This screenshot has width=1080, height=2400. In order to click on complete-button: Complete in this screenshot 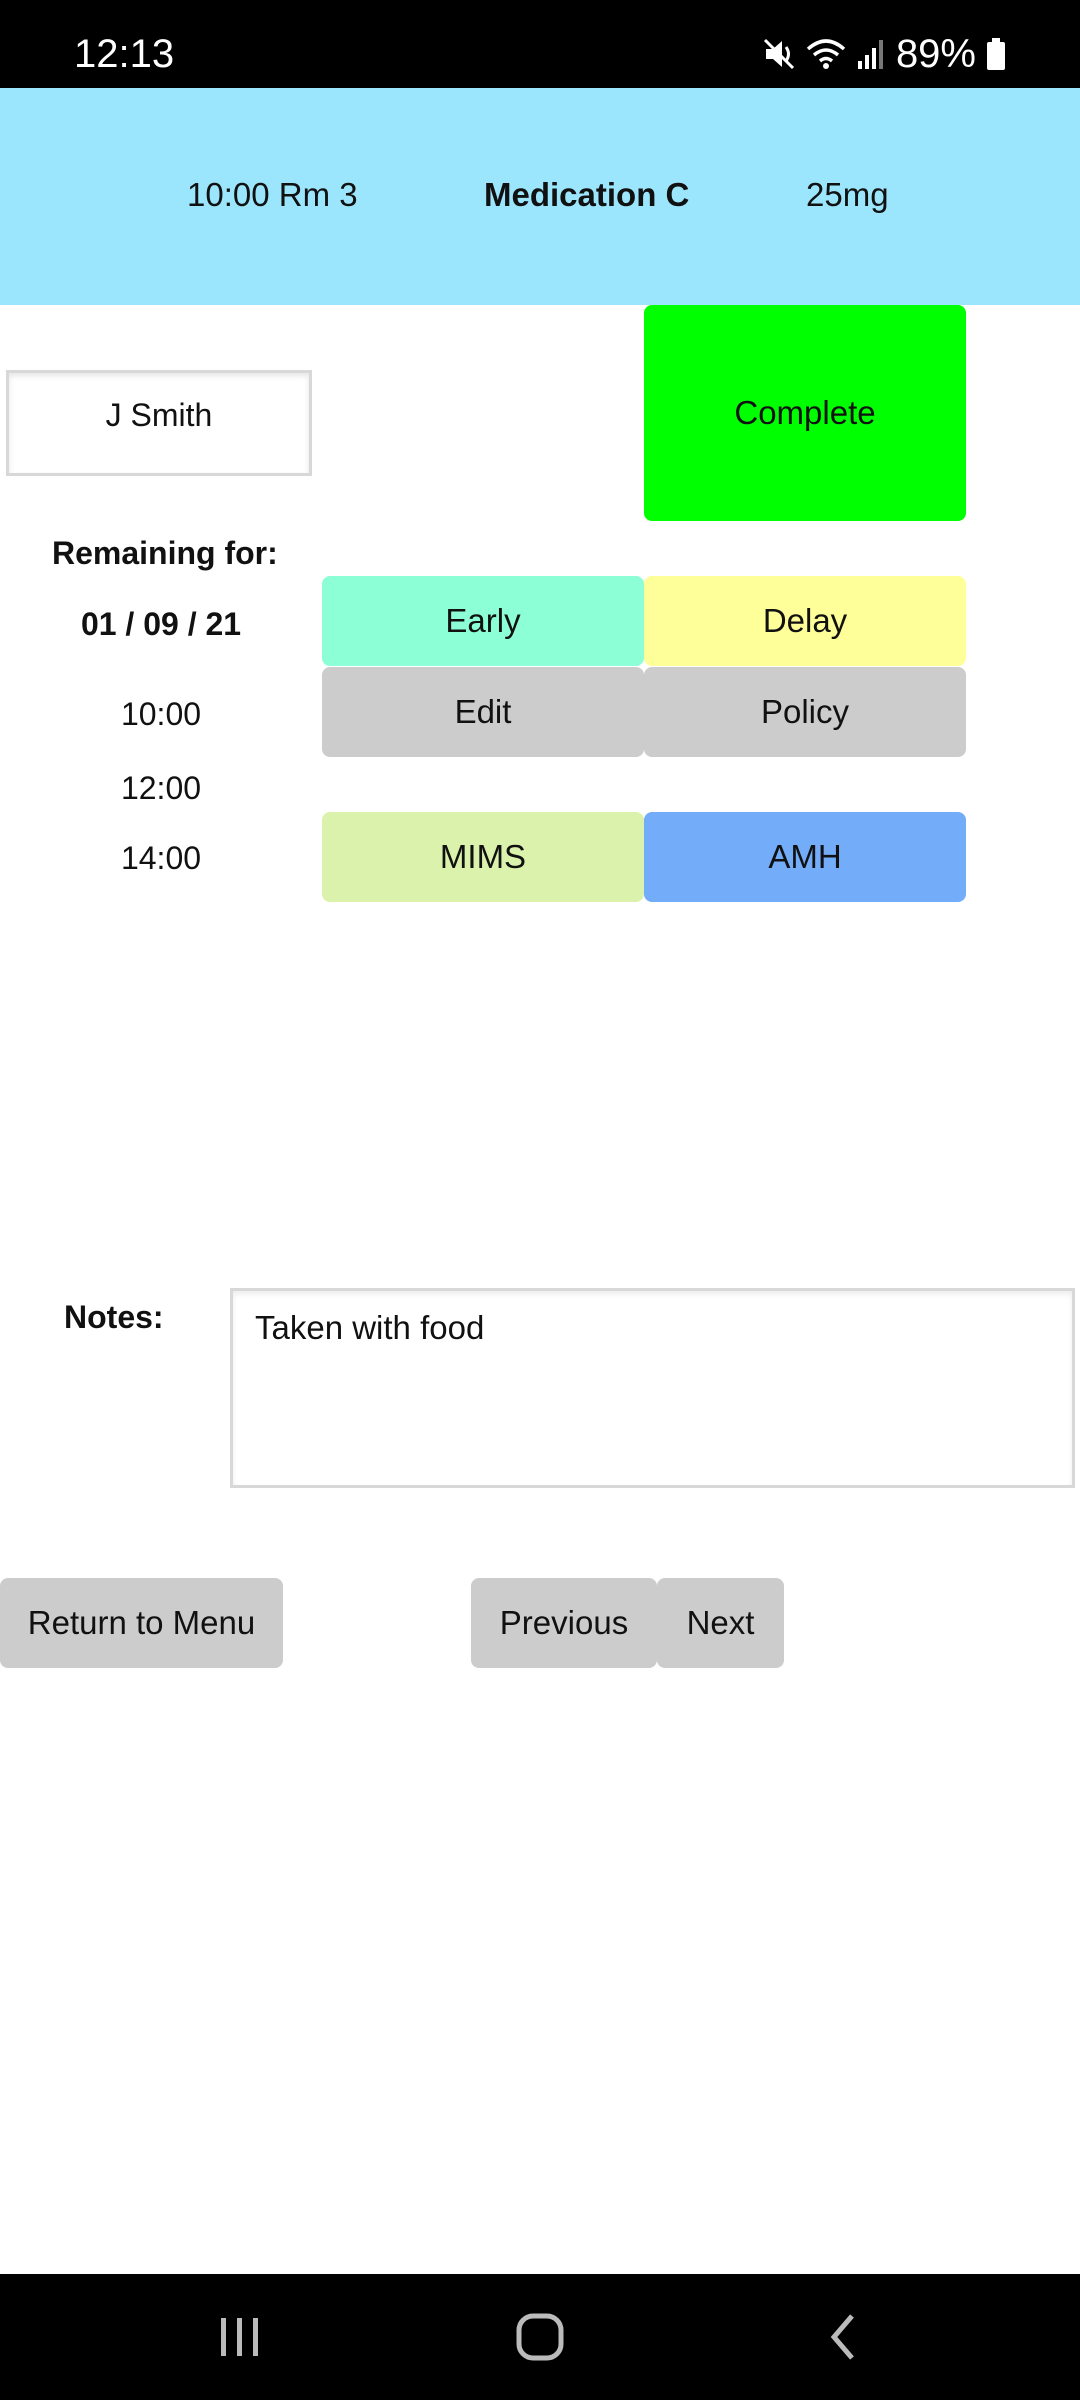, I will do `click(805, 413)`.